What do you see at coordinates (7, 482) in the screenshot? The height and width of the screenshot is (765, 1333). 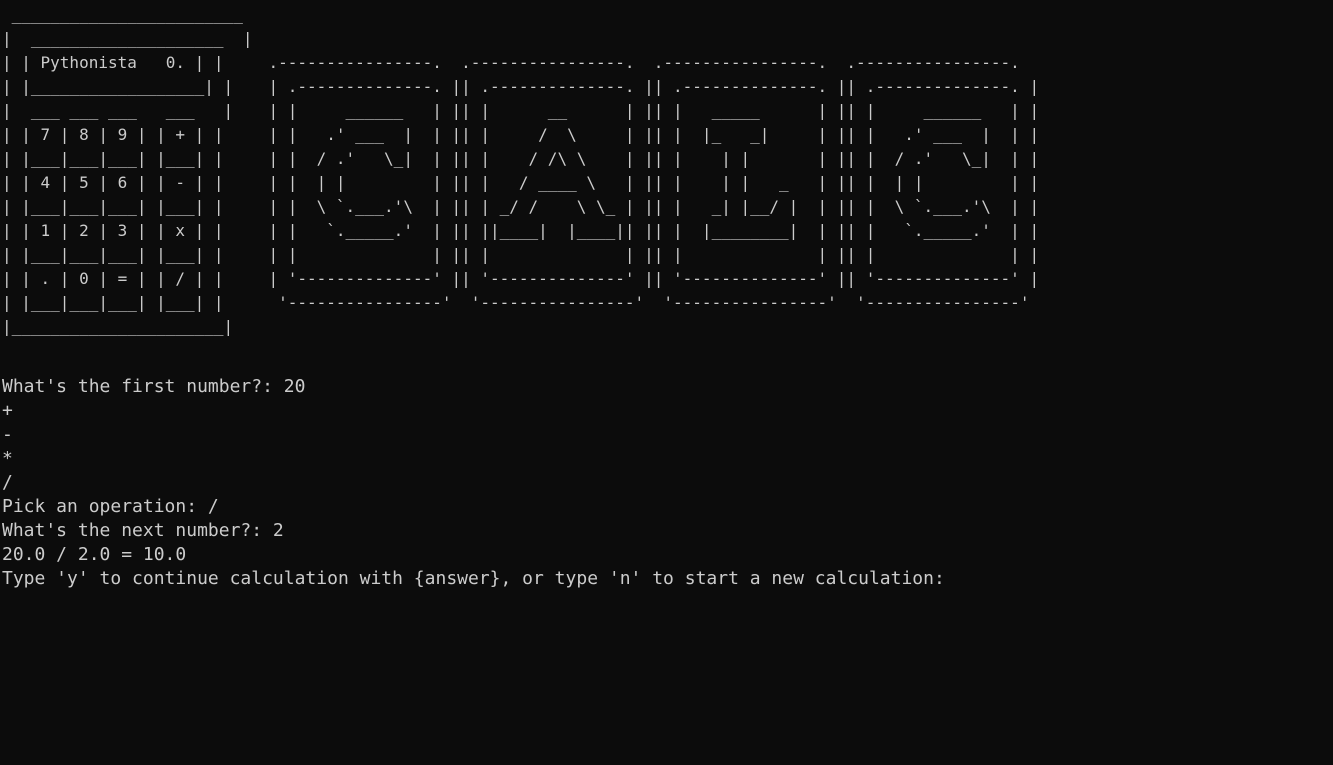 I see `operation-option-divide: /` at bounding box center [7, 482].